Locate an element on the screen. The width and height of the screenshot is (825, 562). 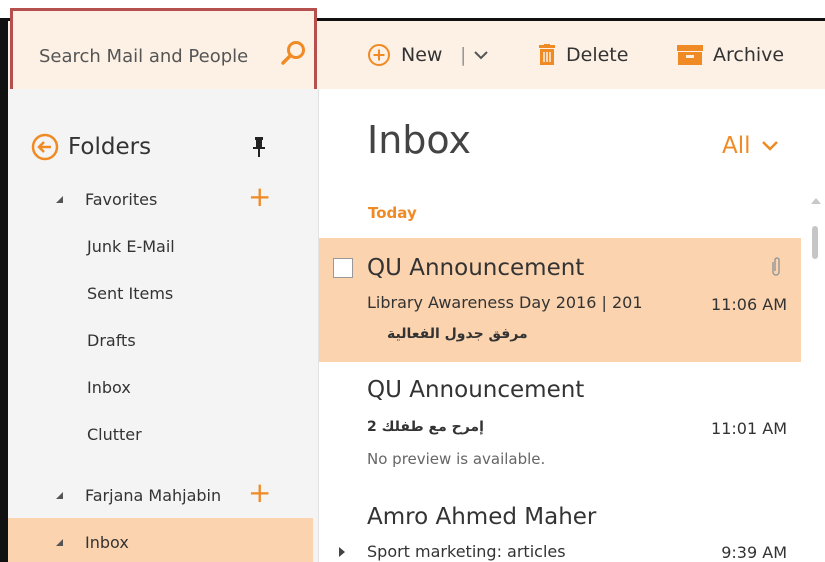
account-inbox-folder: Inbox is located at coordinates (92, 542).